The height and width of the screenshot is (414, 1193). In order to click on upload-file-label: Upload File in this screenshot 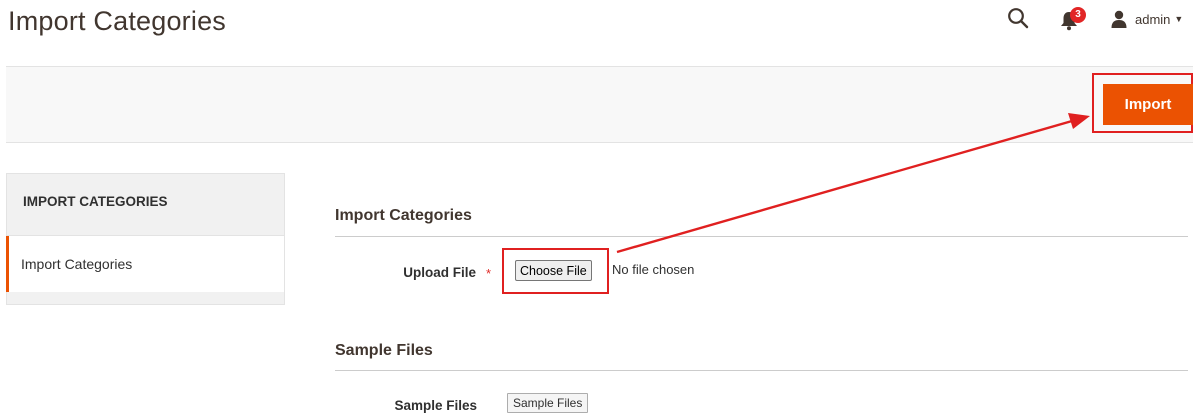, I will do `click(439, 272)`.